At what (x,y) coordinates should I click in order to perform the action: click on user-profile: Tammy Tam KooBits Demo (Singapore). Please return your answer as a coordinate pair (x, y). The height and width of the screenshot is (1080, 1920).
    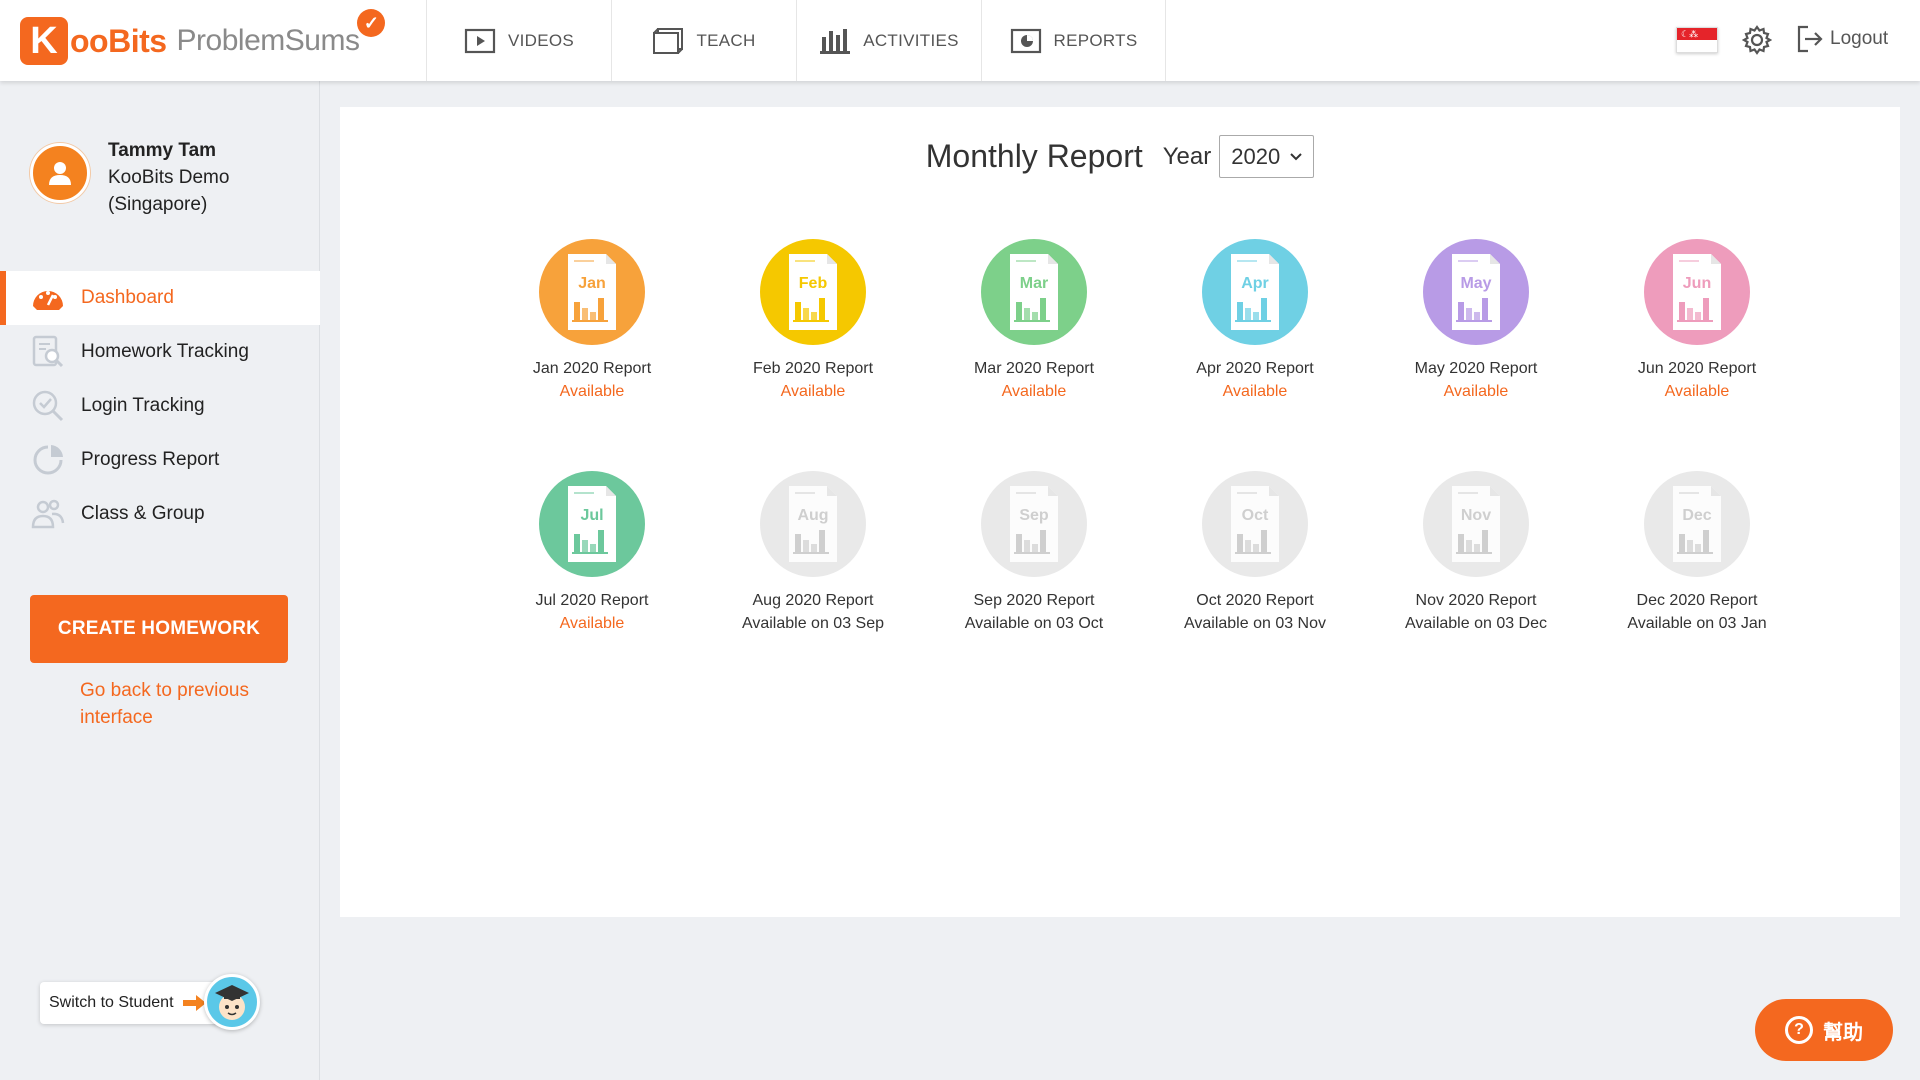
    Looking at the image, I should click on (130, 179).